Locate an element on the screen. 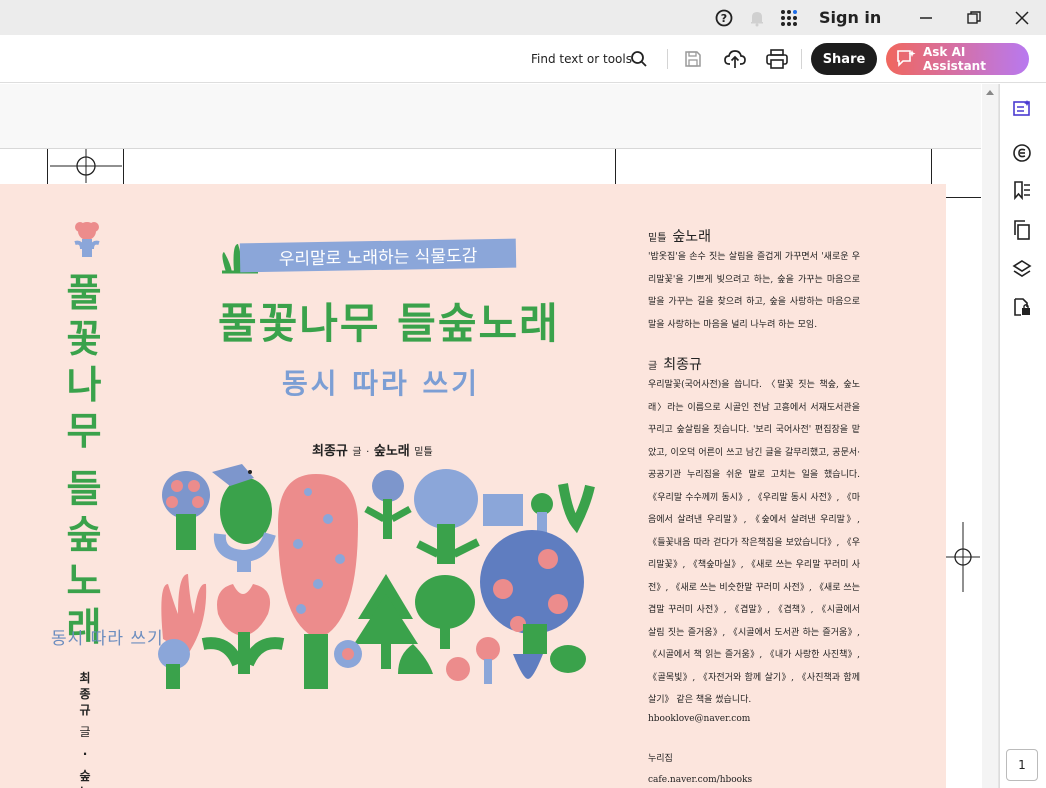  section-heading-author: 글 최종규 is located at coordinates (675, 364).